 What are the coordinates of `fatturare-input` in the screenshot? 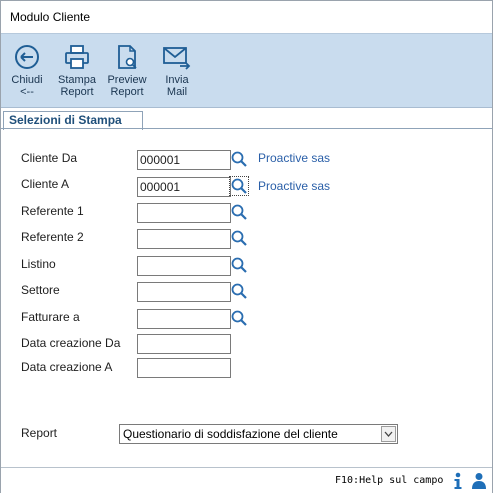 It's located at (184, 319).